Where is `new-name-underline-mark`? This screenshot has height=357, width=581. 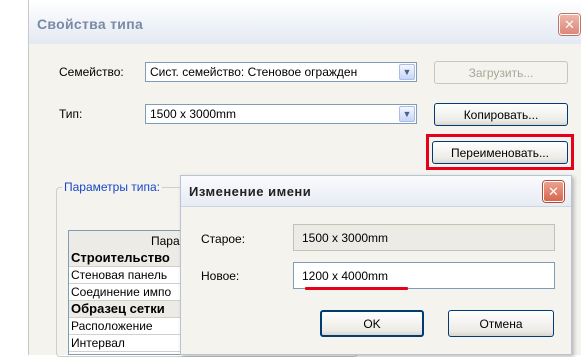 new-name-underline-mark is located at coordinates (356, 288).